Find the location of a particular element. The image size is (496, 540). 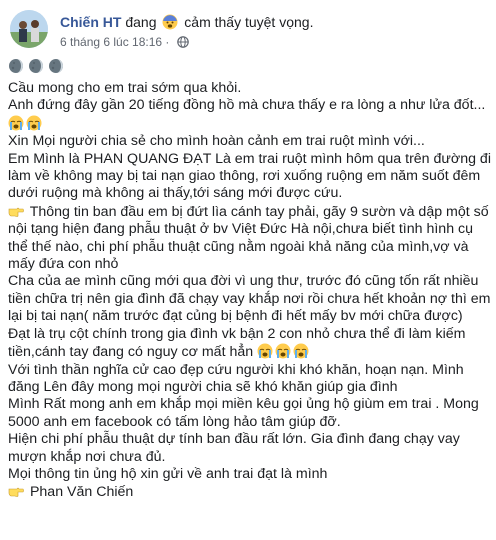

timestamp: 6 tháng 6 lúc 18:16 · is located at coordinates (114, 42).